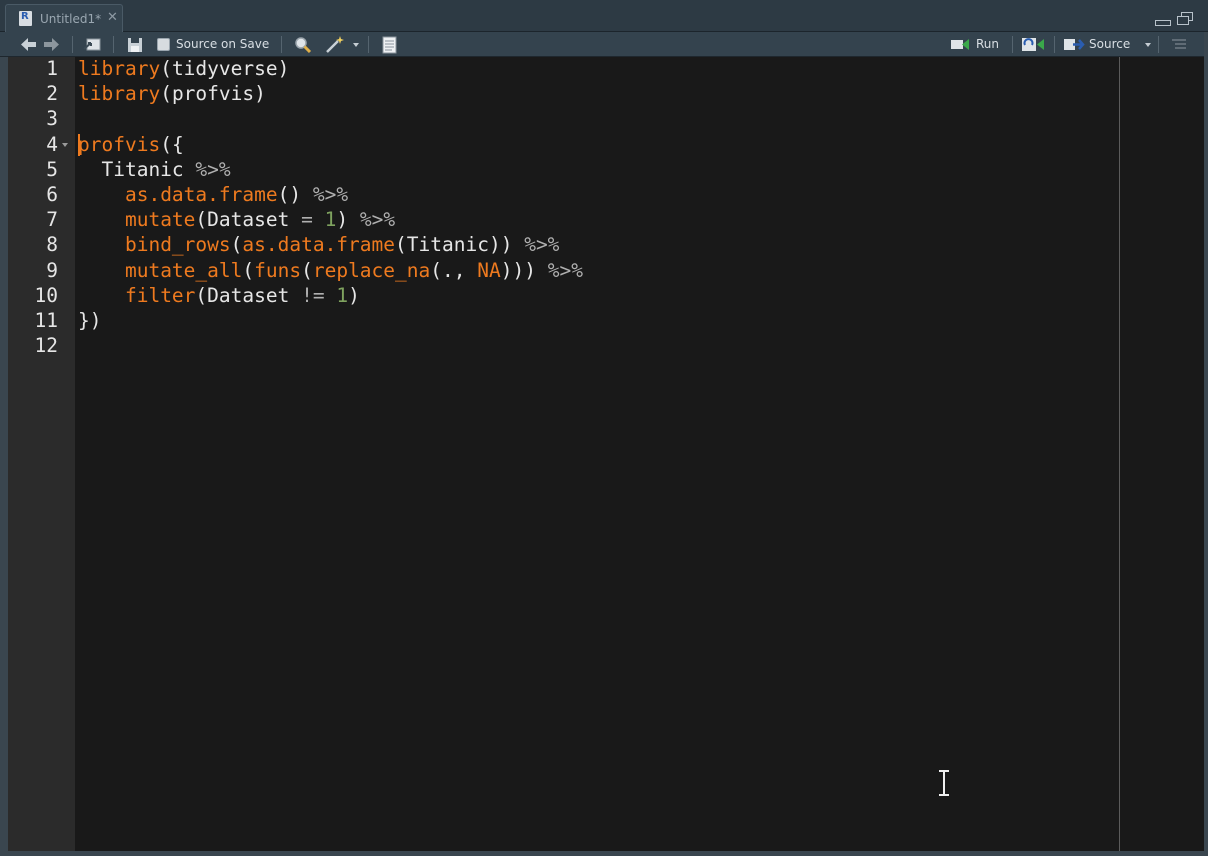 This screenshot has width=1208, height=856. I want to click on fold-arrow-icon, so click(65, 145).